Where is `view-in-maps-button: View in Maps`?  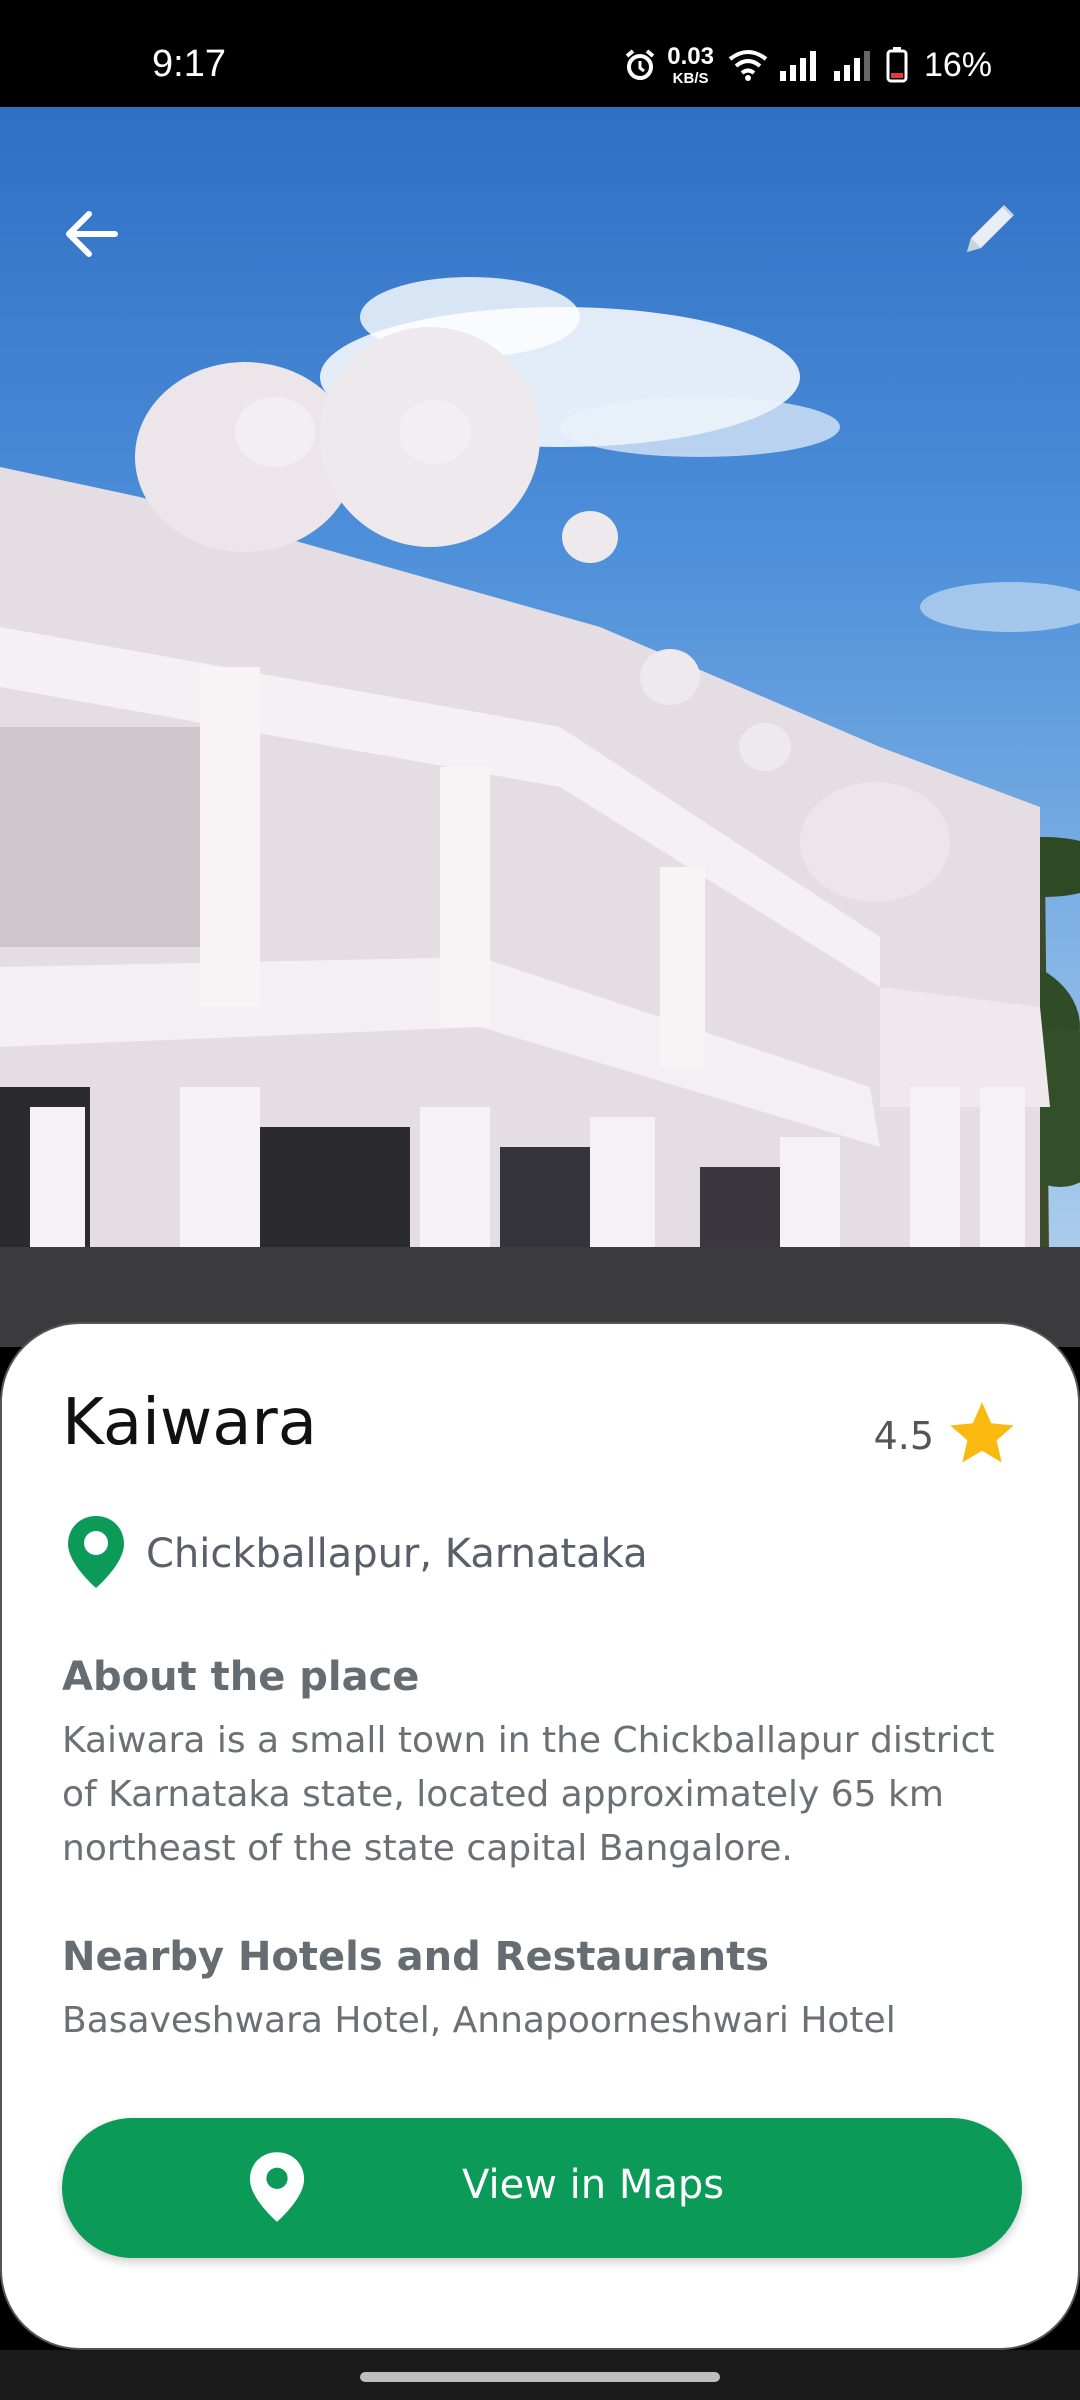 view-in-maps-button: View in Maps is located at coordinates (542, 2188).